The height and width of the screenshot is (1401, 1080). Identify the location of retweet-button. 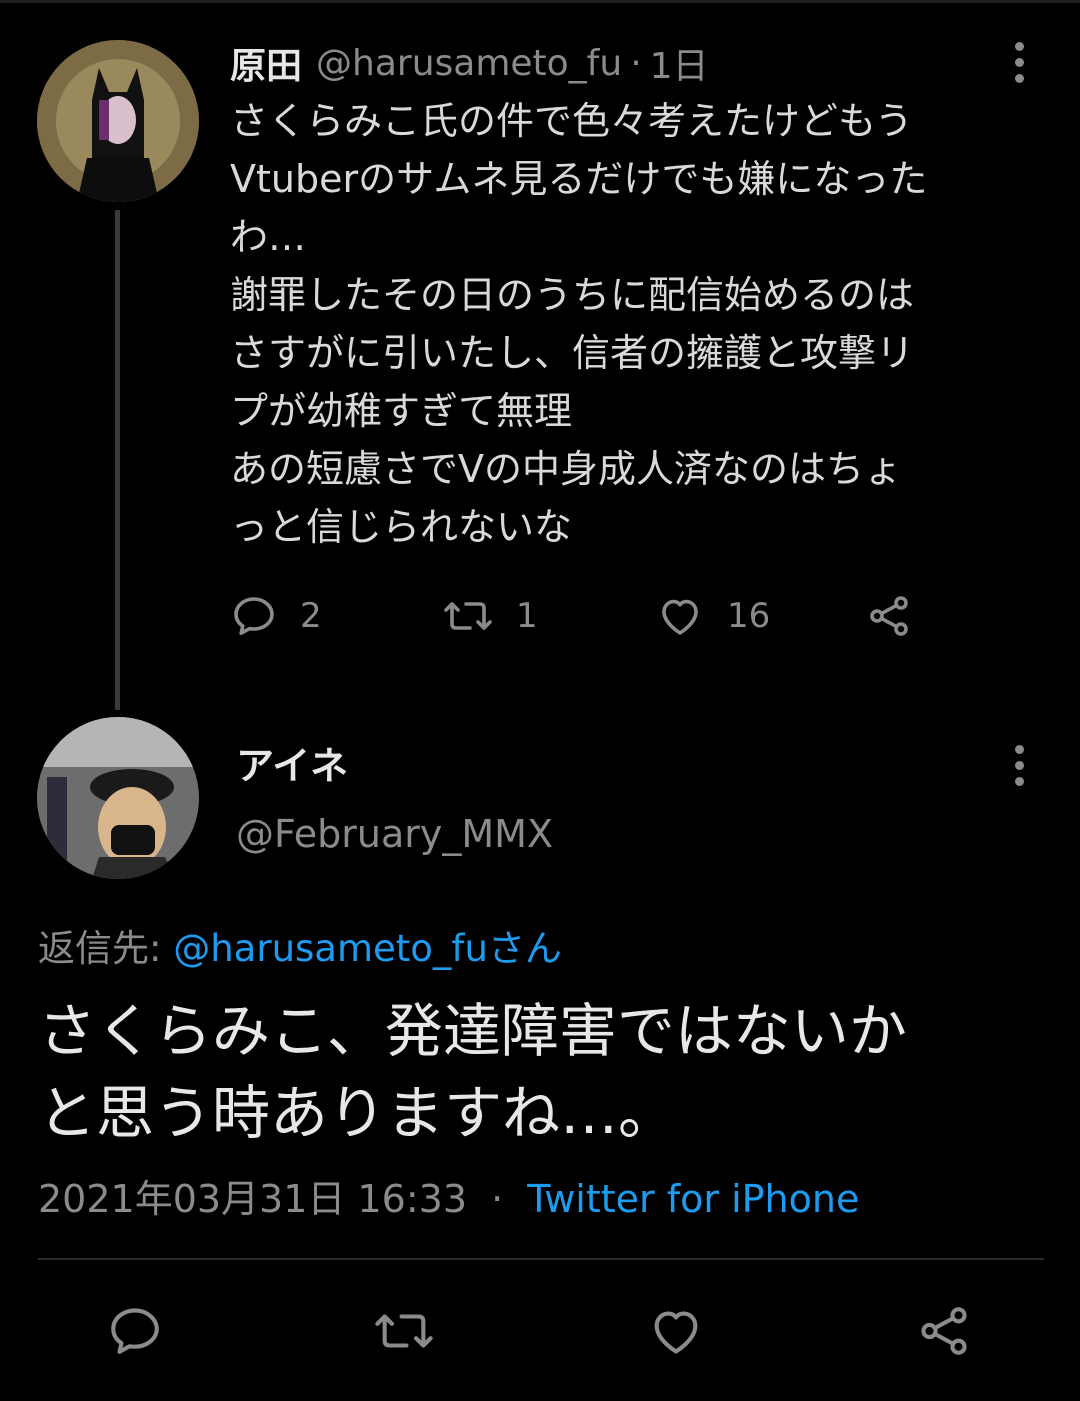
(404, 1331).